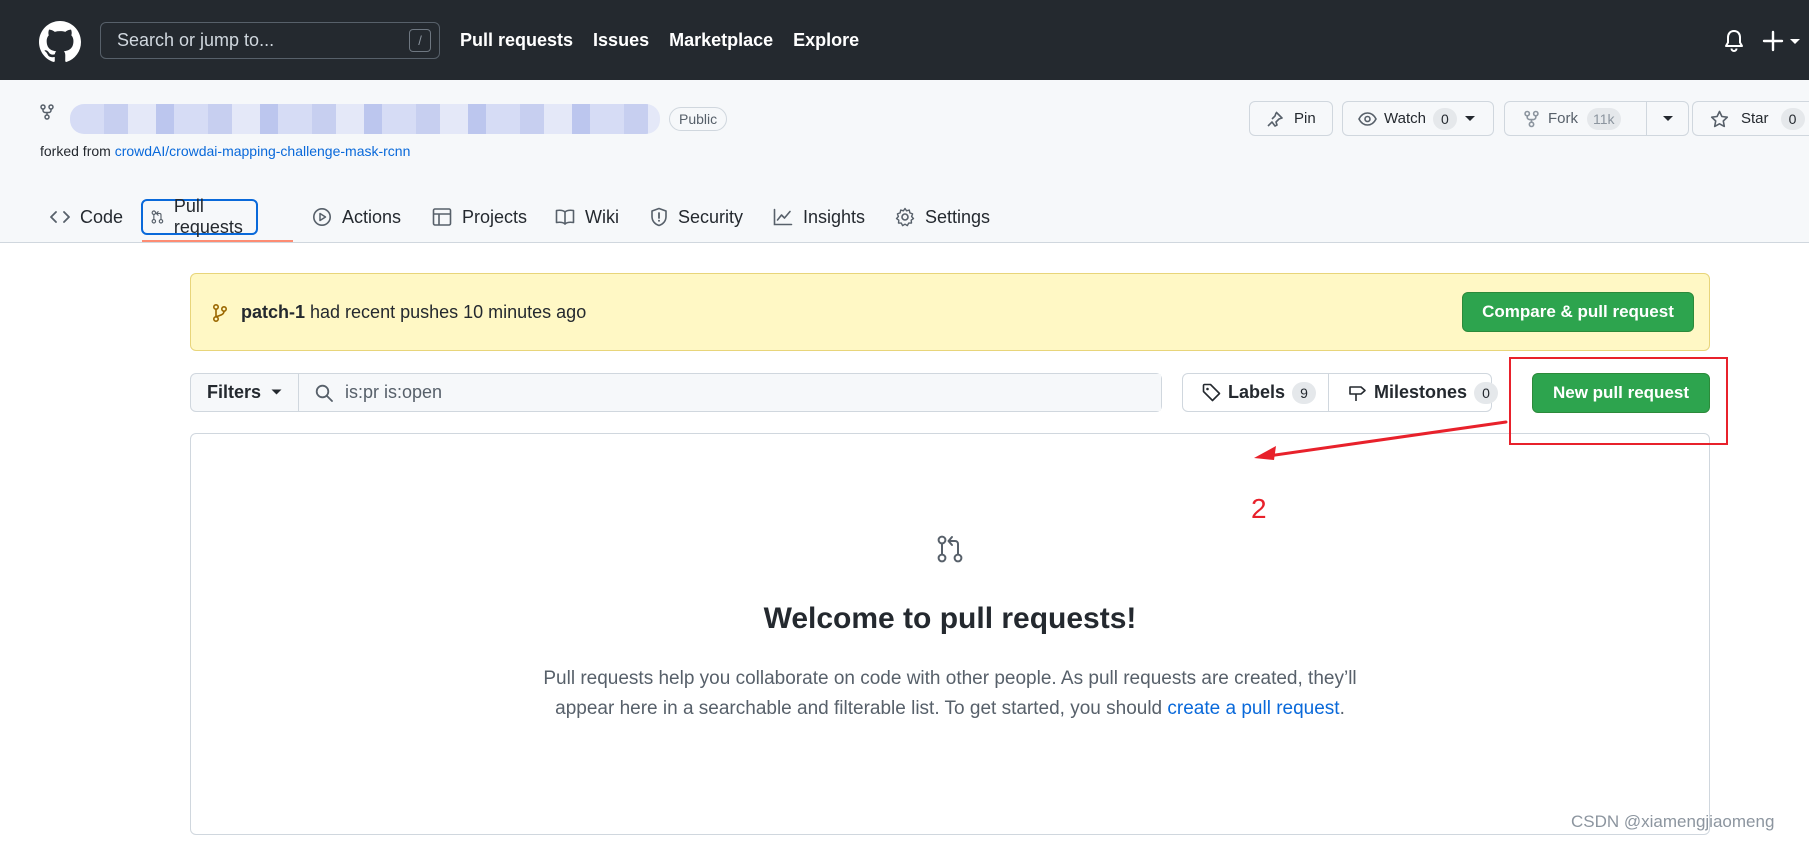  Describe the element at coordinates (234, 392) in the screenshot. I see `filters-label: Filters` at that location.